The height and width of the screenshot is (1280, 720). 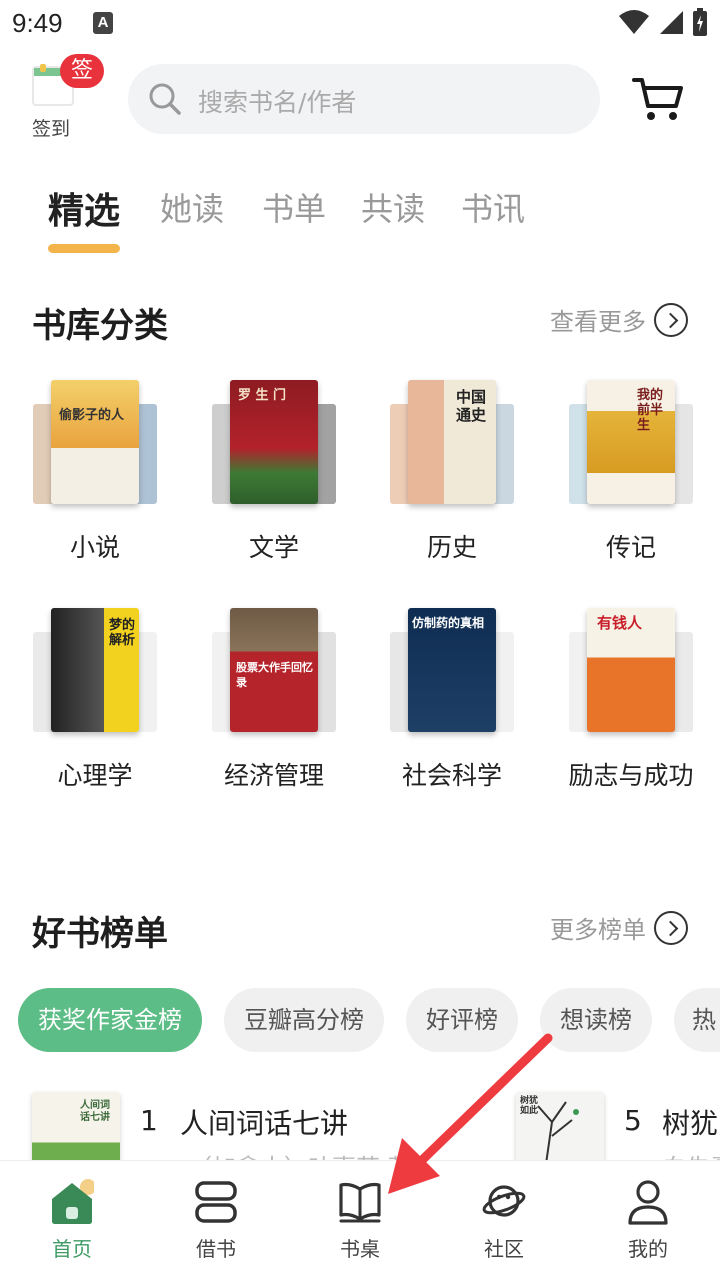 What do you see at coordinates (273, 775) in the screenshot?
I see `category-label: 经济管理` at bounding box center [273, 775].